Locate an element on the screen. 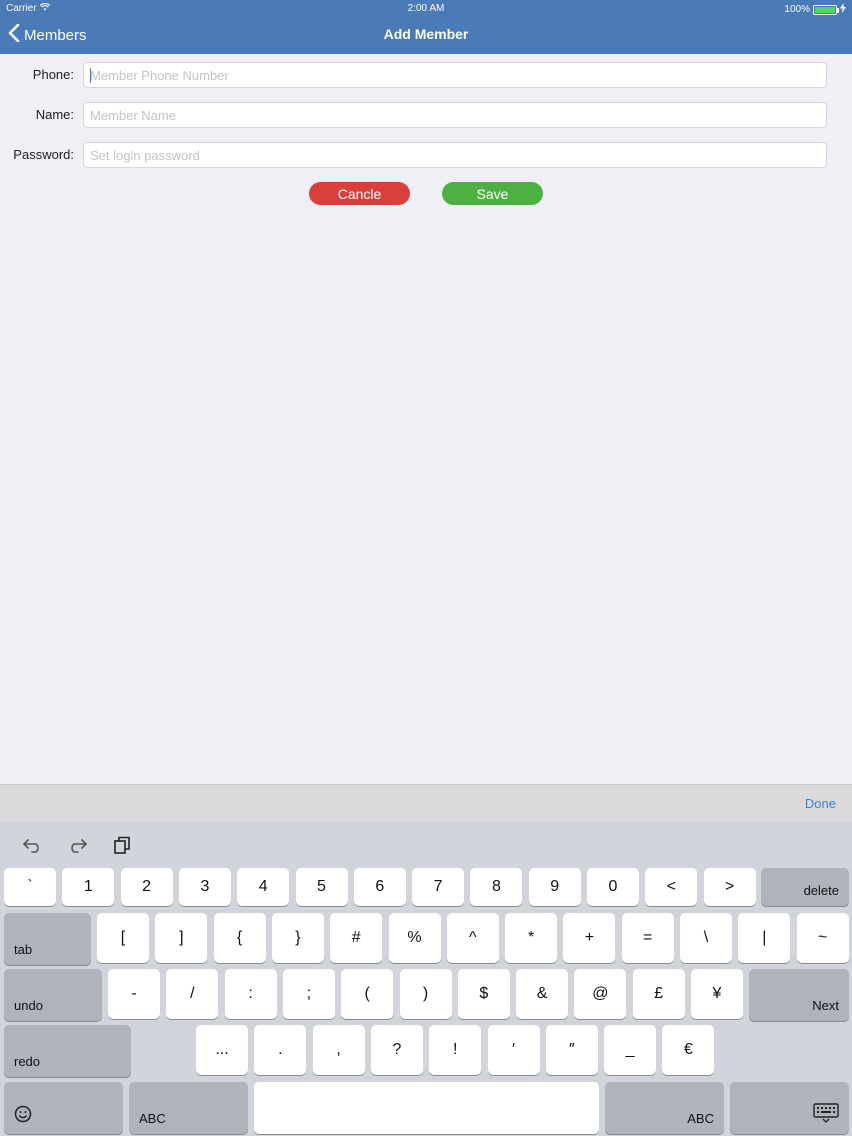  name-input is located at coordinates (455, 115).